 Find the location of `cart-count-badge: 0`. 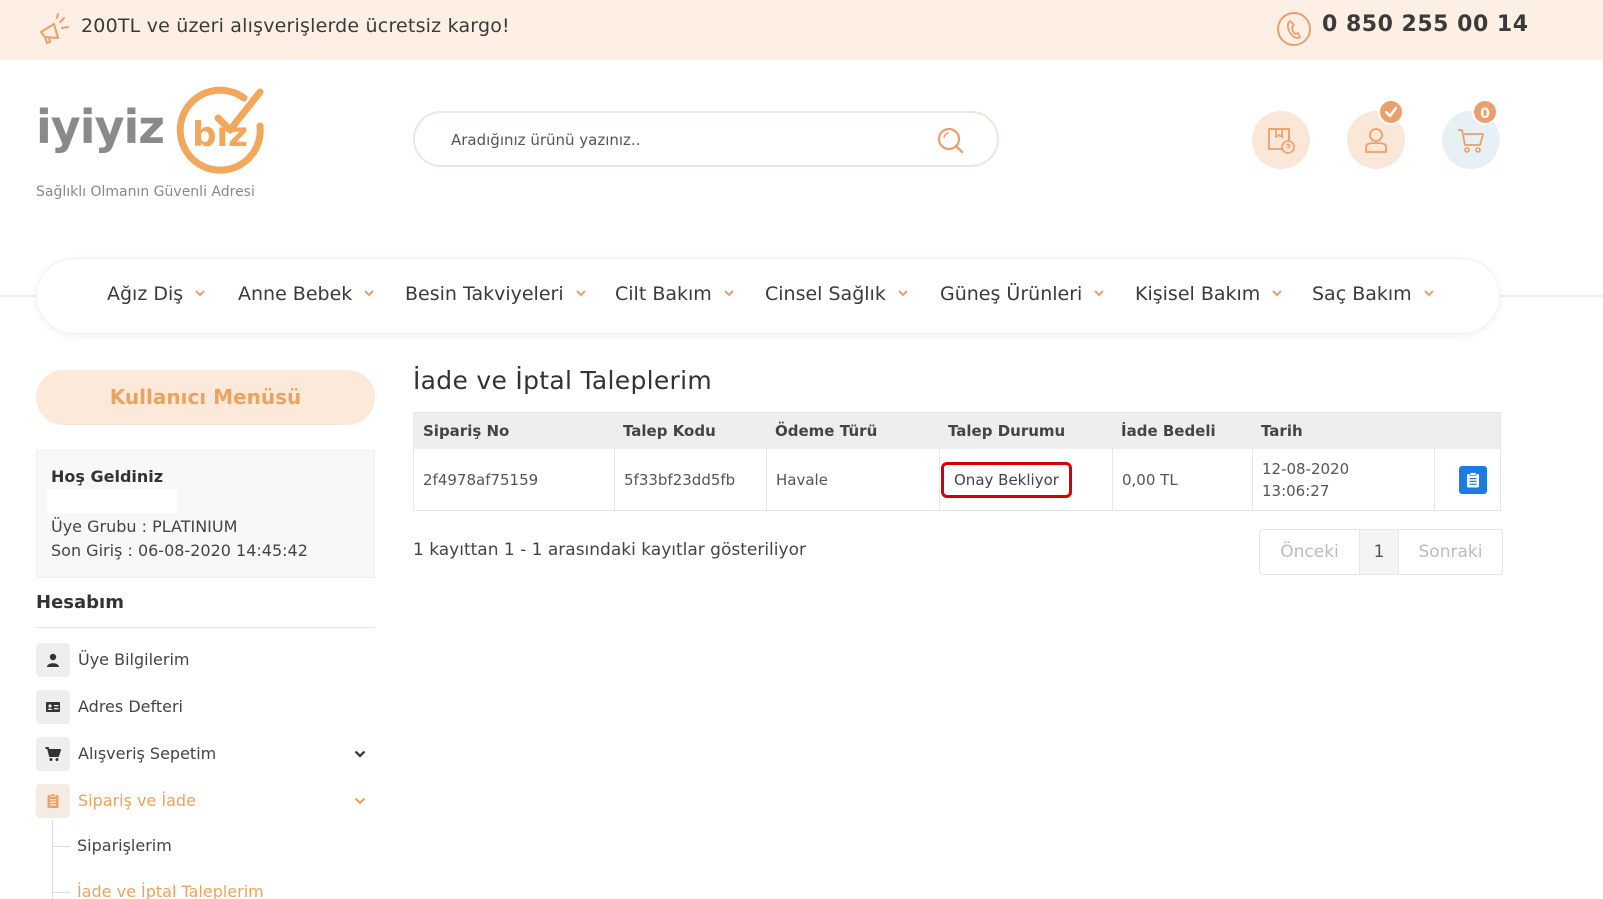

cart-count-badge: 0 is located at coordinates (1485, 112).